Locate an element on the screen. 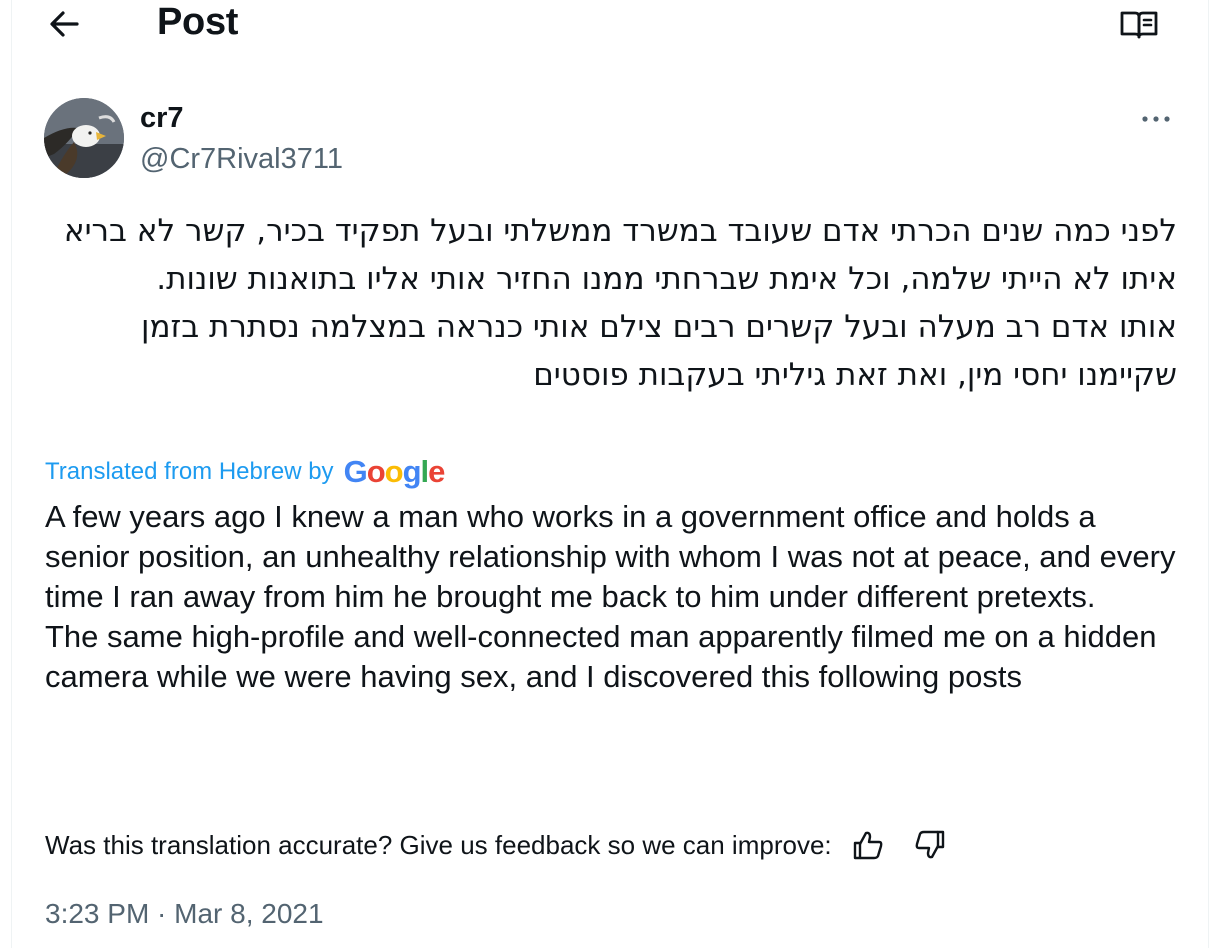  translation-attribution: Translated from Hebrew by Google is located at coordinates (245, 472).